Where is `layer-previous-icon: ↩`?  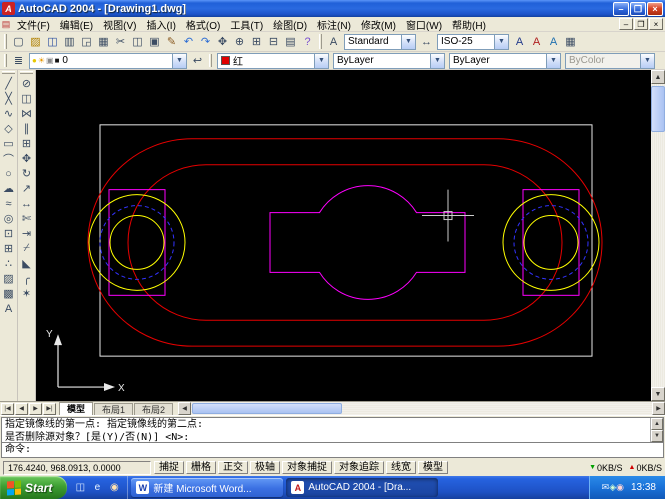
layer-previous-icon: ↩ is located at coordinates (197, 61).